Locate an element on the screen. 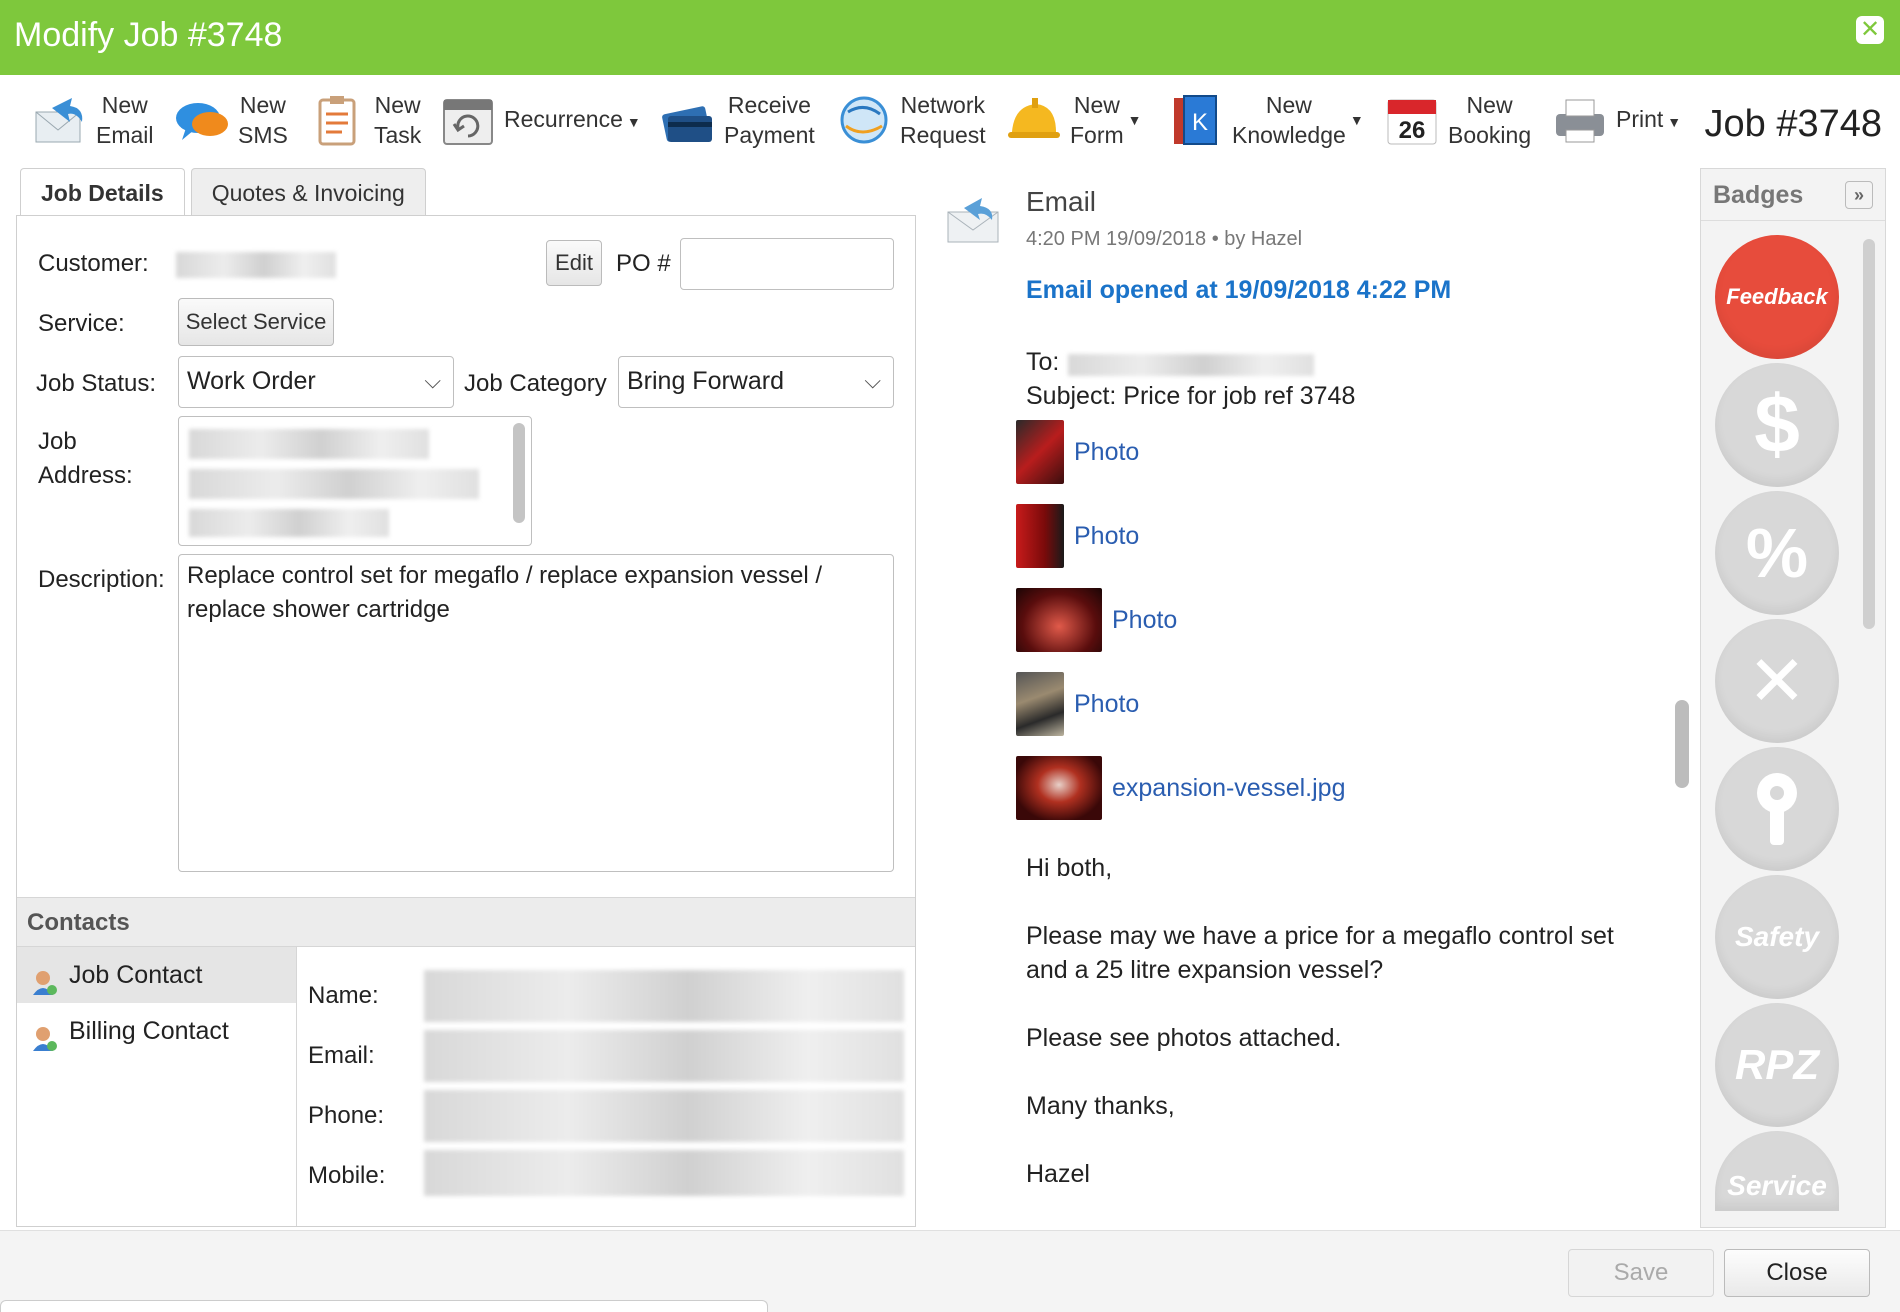 The image size is (1900, 1312). network-request-label-1: Network is located at coordinates (943, 105).